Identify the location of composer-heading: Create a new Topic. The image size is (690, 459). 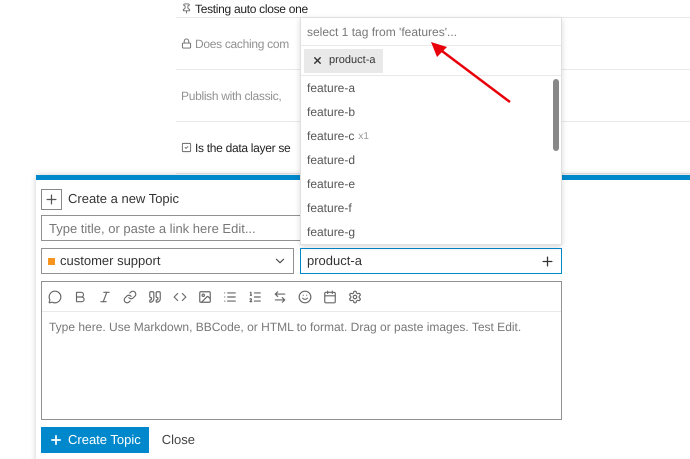
(124, 199).